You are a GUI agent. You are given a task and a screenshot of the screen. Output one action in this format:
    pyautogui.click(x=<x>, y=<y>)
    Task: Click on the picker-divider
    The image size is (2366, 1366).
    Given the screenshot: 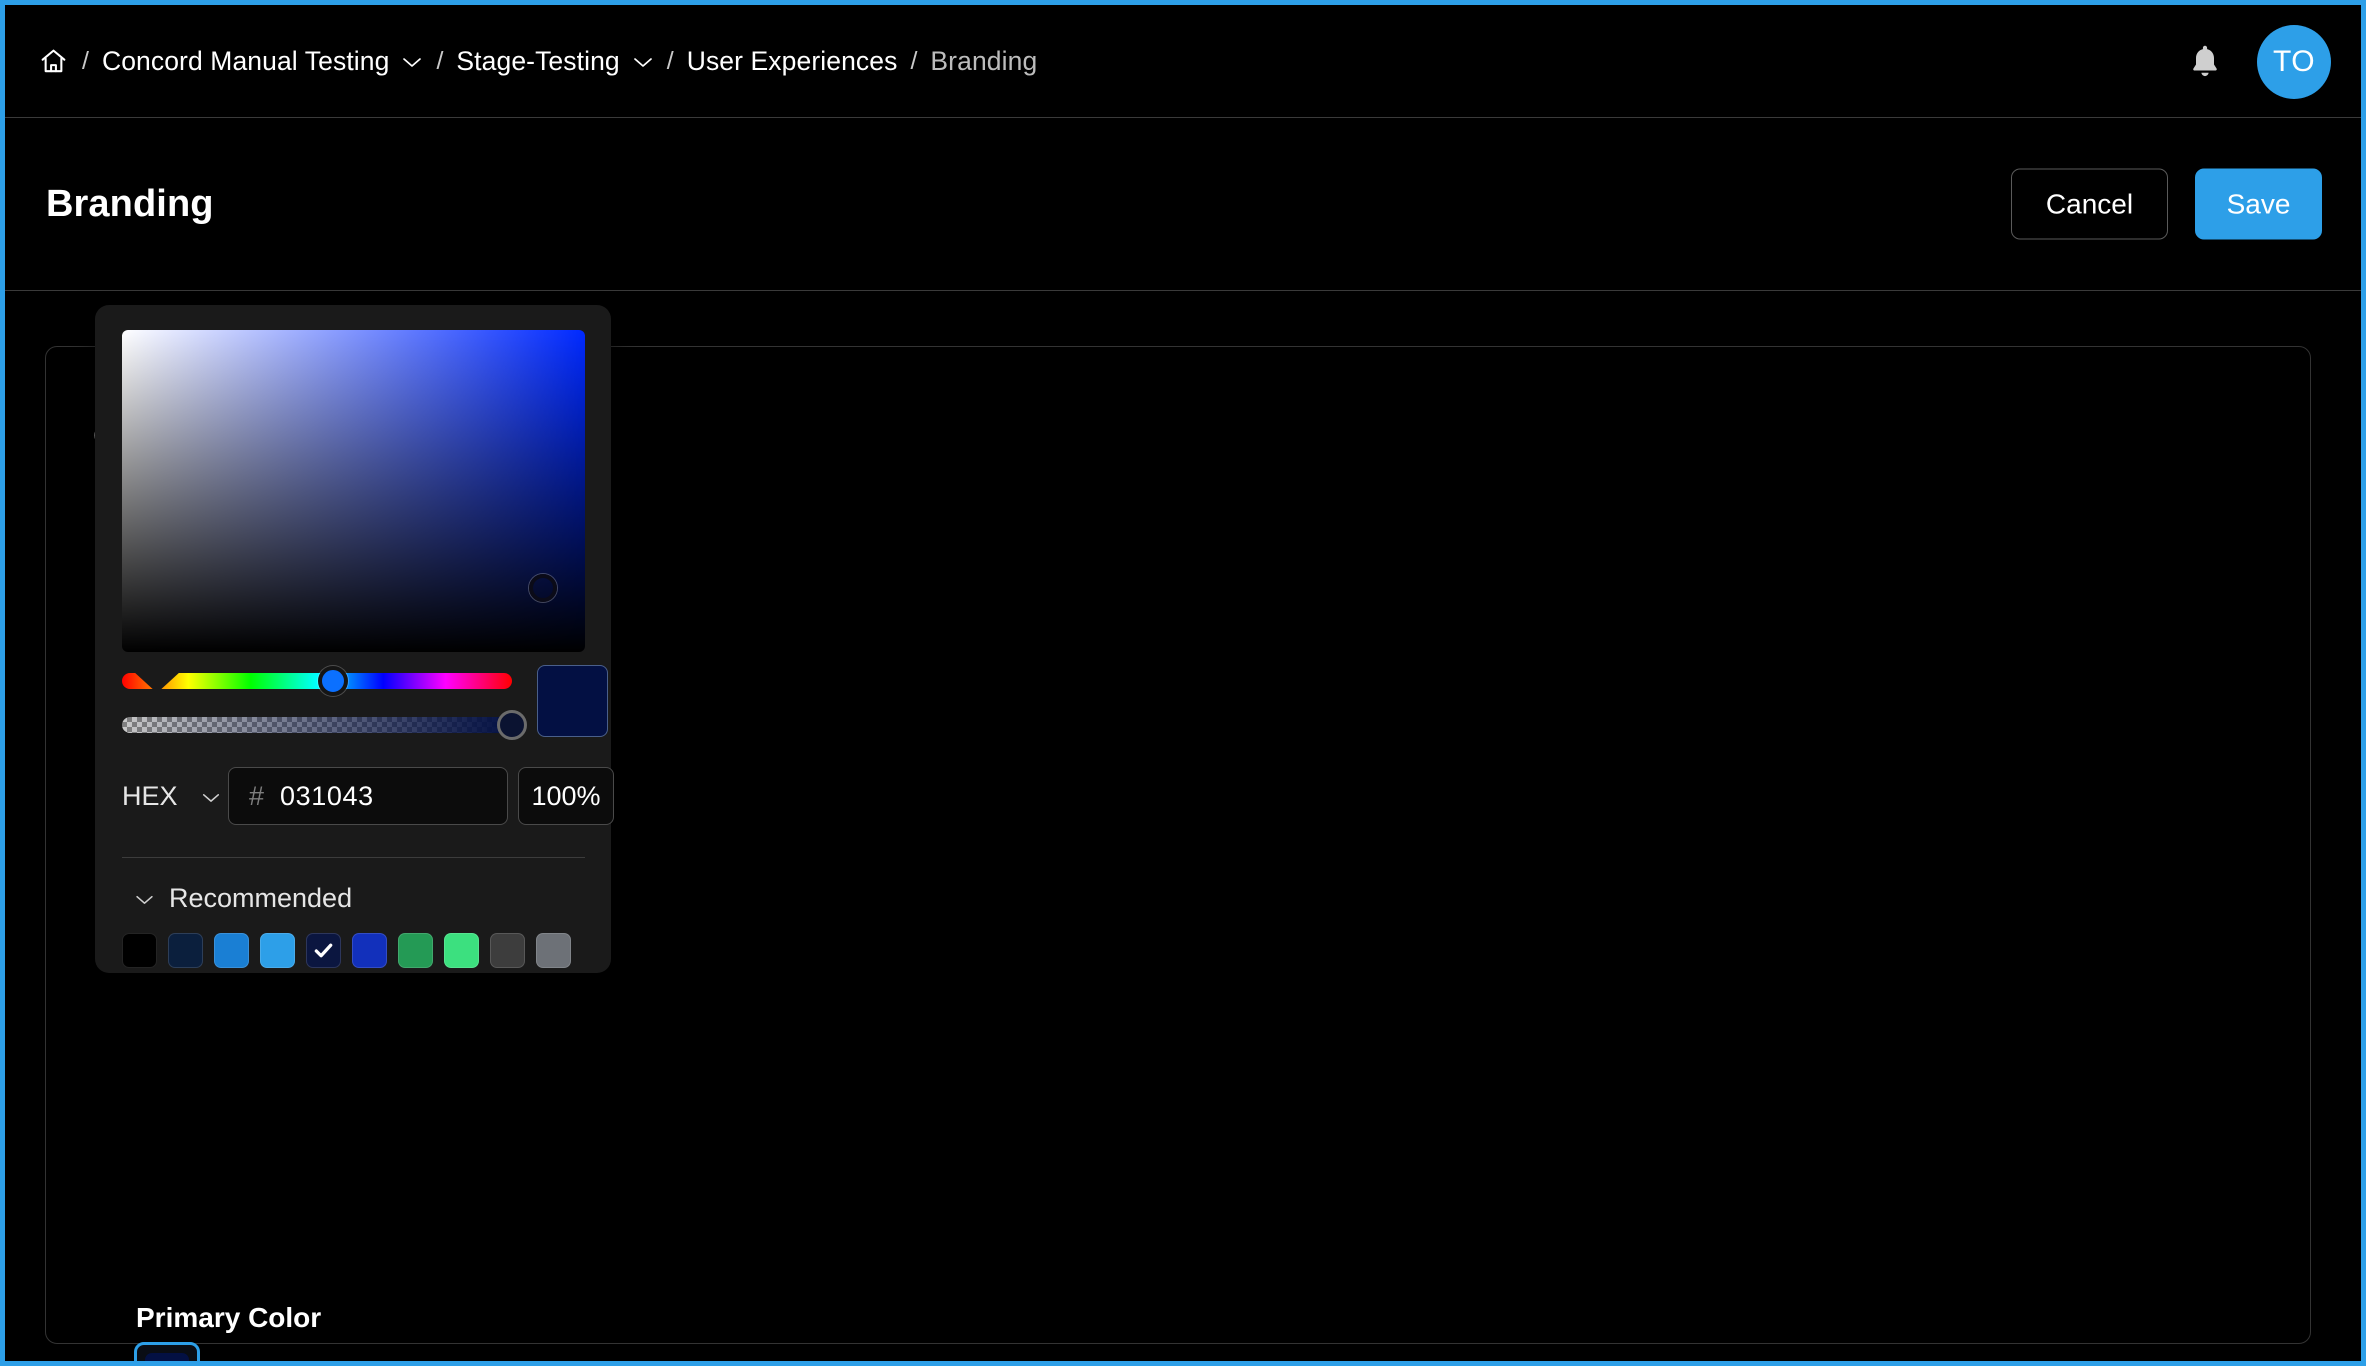 What is the action you would take?
    pyautogui.click(x=353, y=857)
    